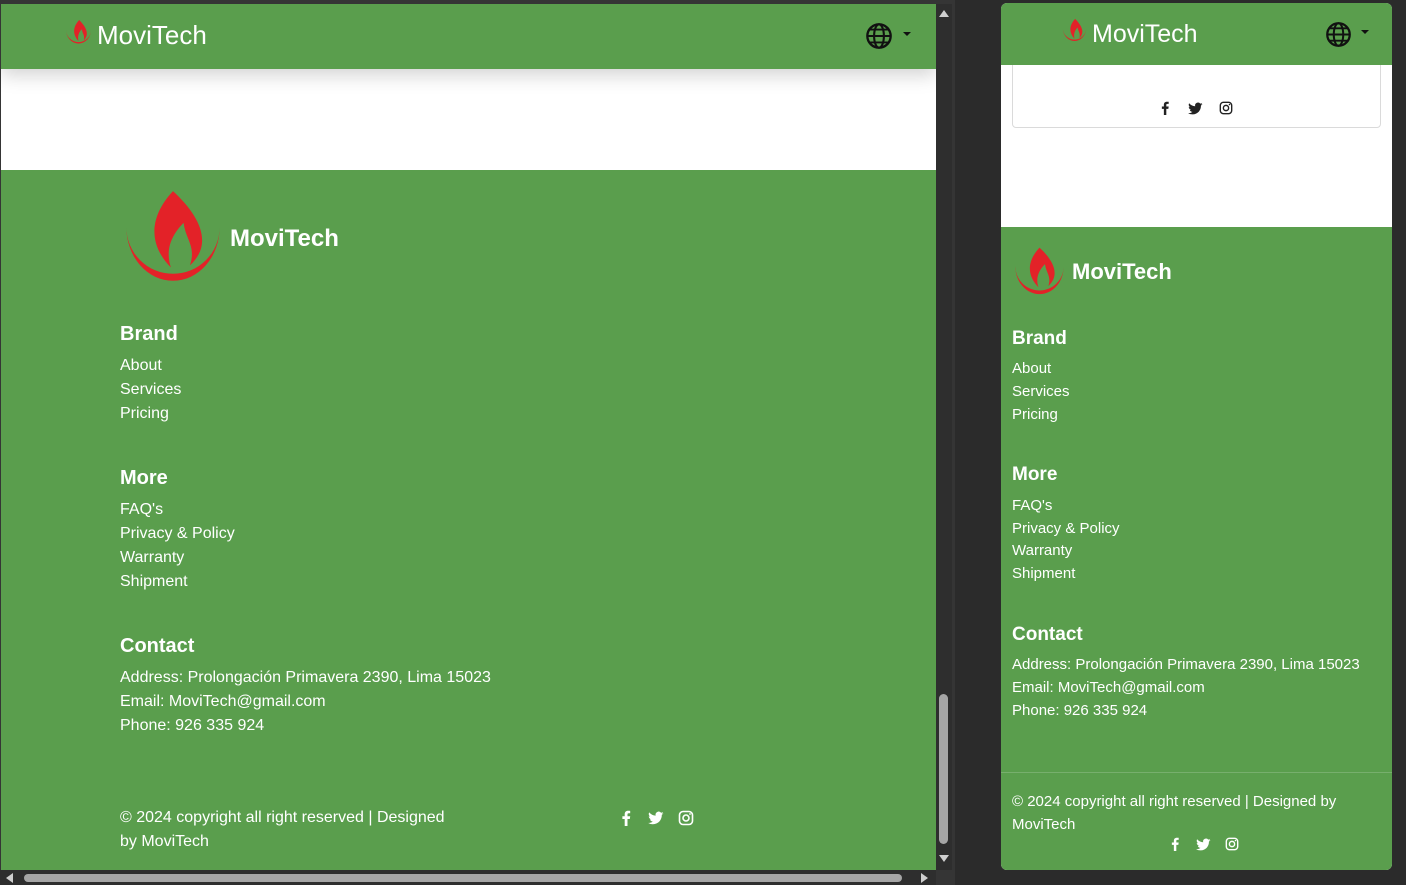 The height and width of the screenshot is (885, 1406). I want to click on horizontal-scrollbar-thumb, so click(463, 878).